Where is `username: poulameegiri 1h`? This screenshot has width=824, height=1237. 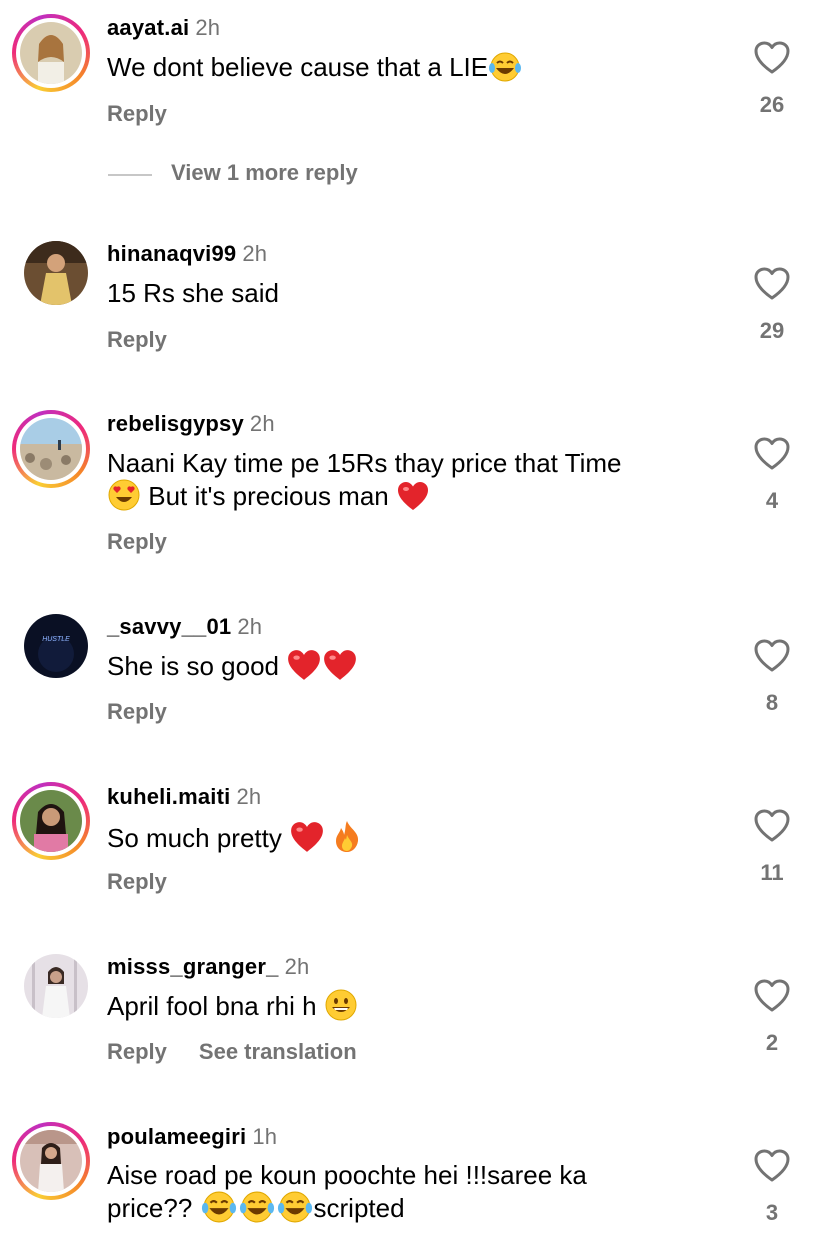 username: poulameegiri 1h is located at coordinates (192, 1137).